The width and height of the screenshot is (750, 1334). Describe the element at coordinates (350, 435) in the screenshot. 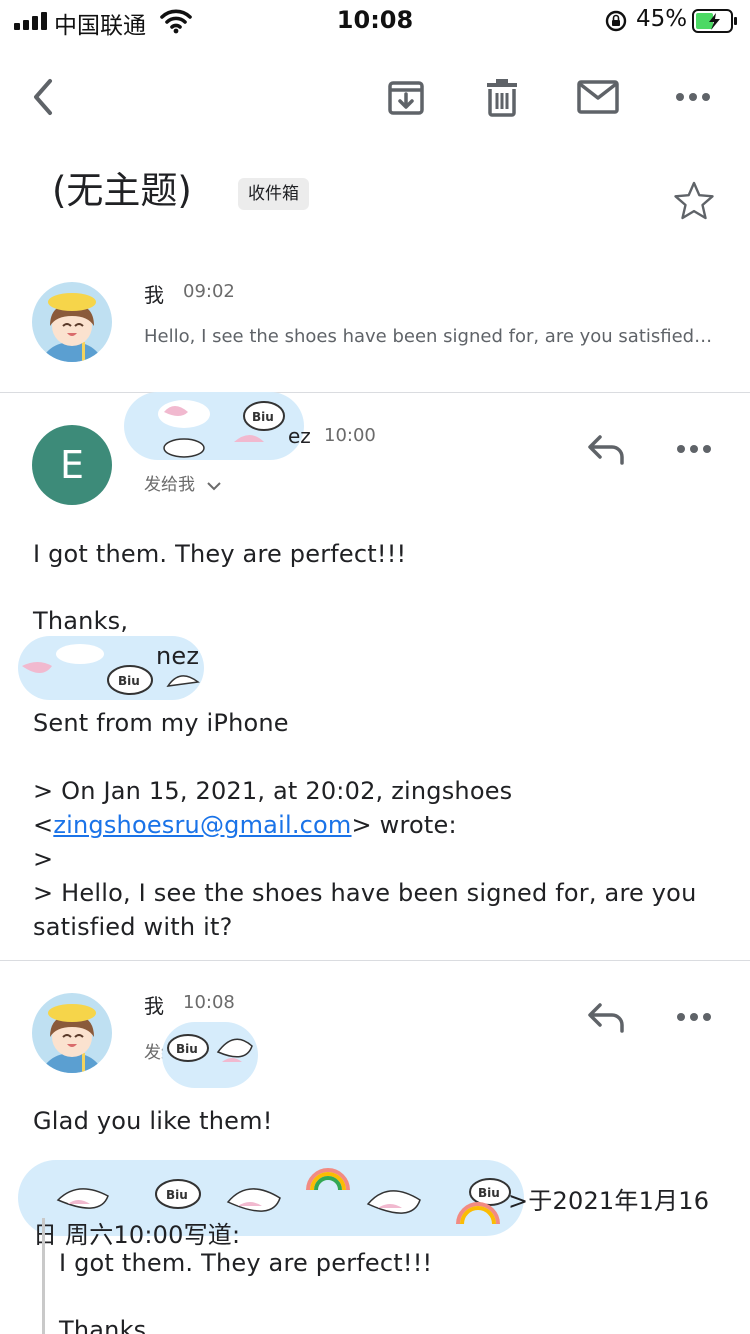

I see `message-time: 10:00` at that location.